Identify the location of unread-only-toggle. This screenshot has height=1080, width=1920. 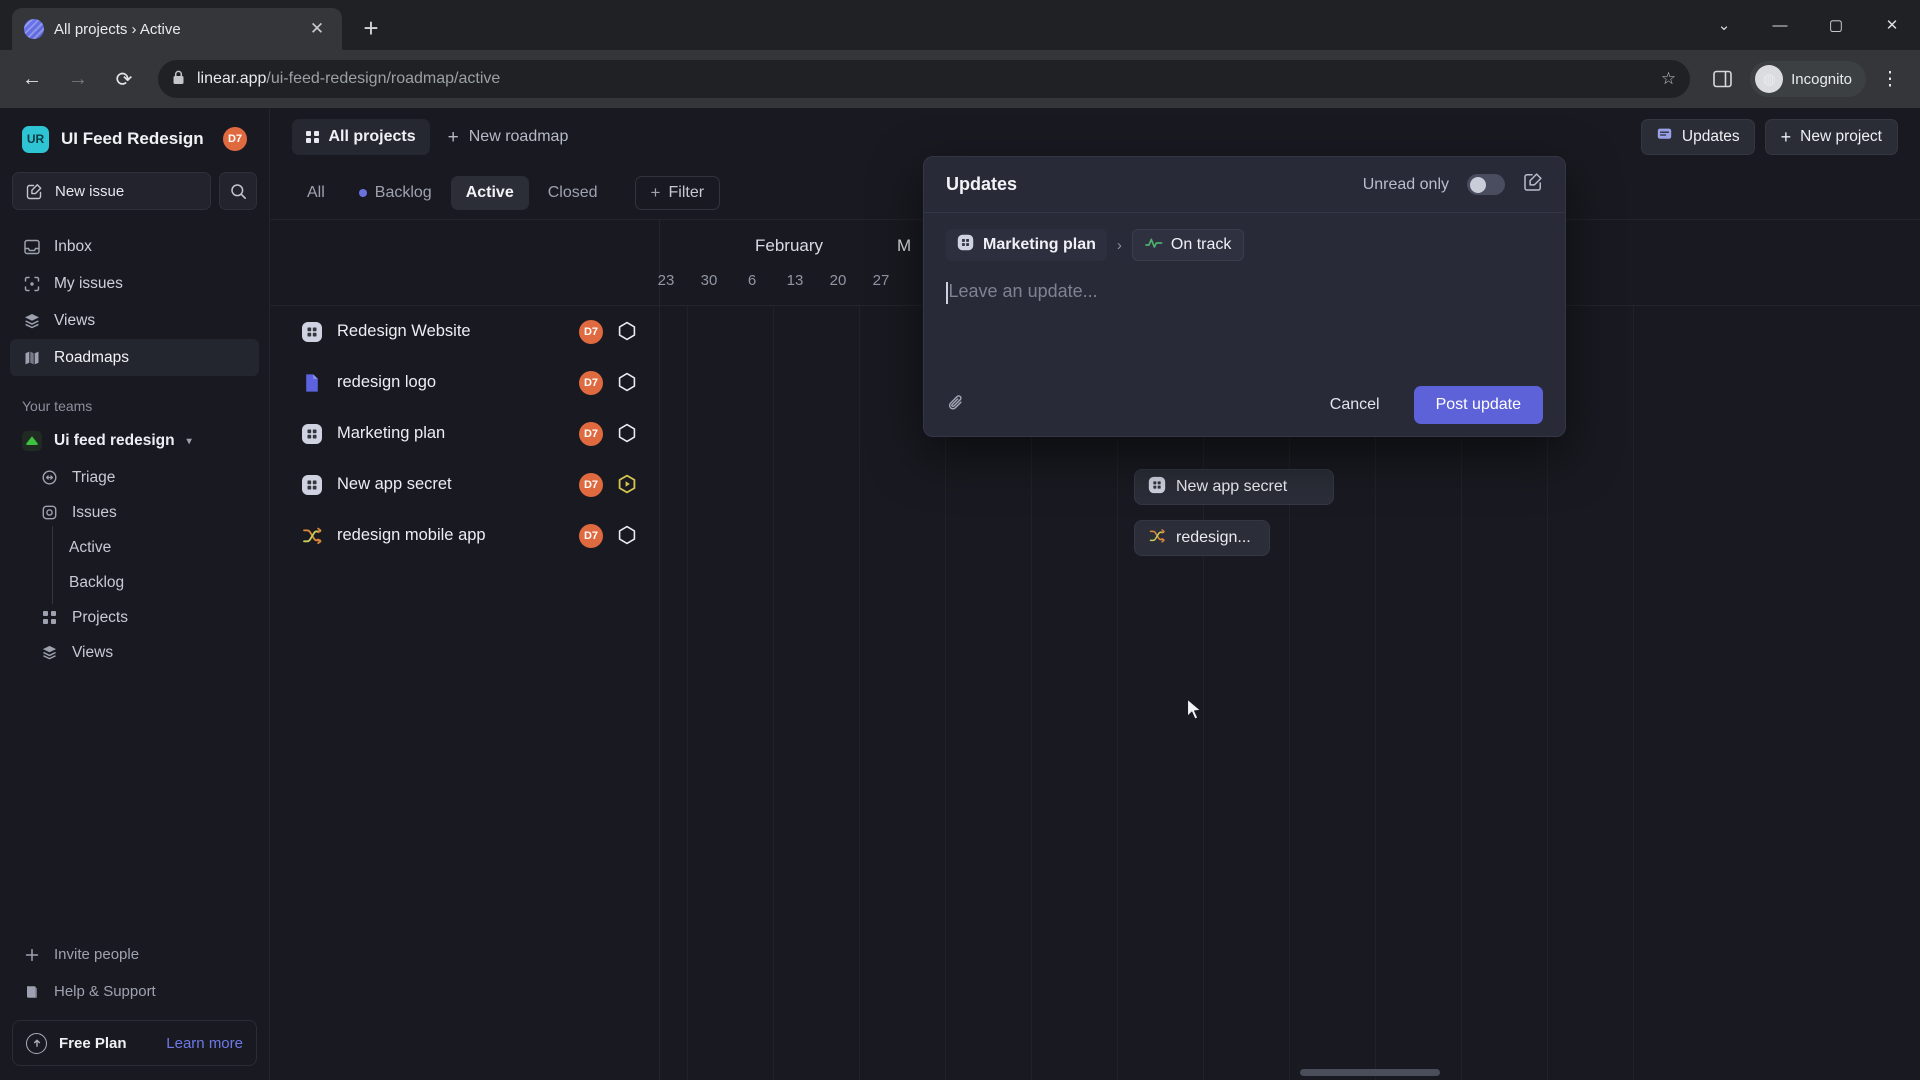
(1486, 184).